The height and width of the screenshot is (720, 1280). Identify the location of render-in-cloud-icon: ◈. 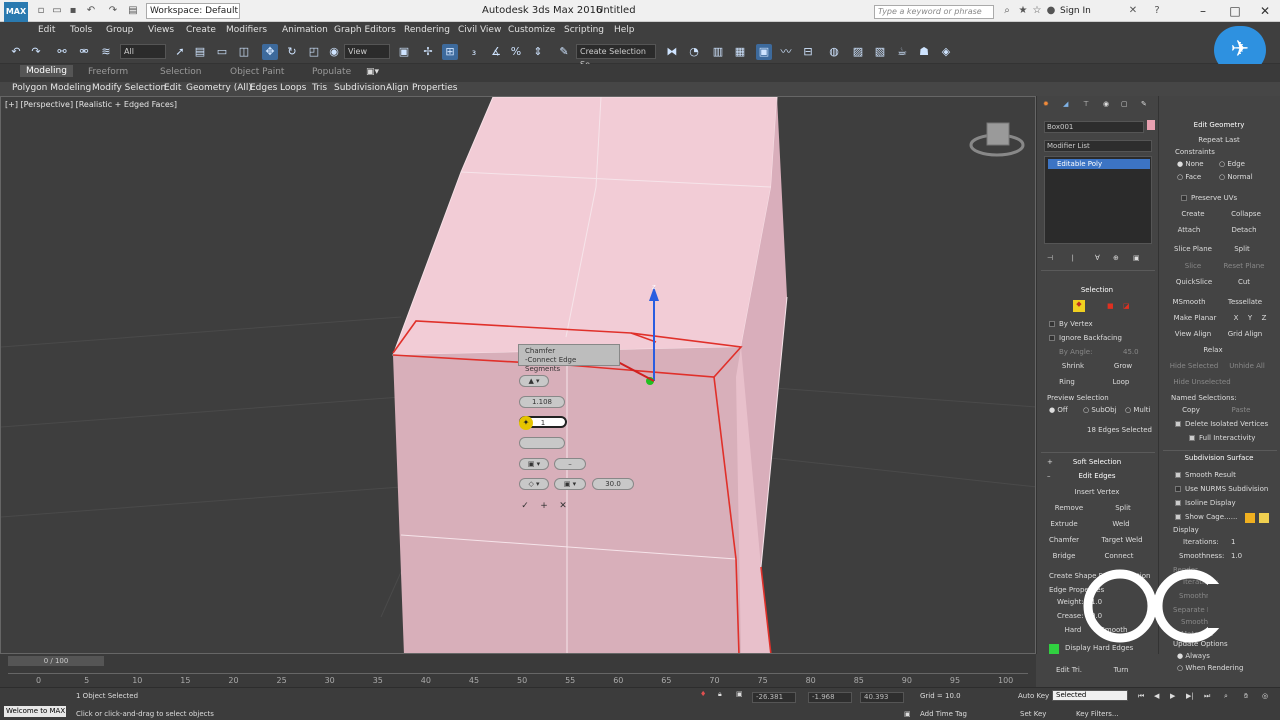
(946, 52).